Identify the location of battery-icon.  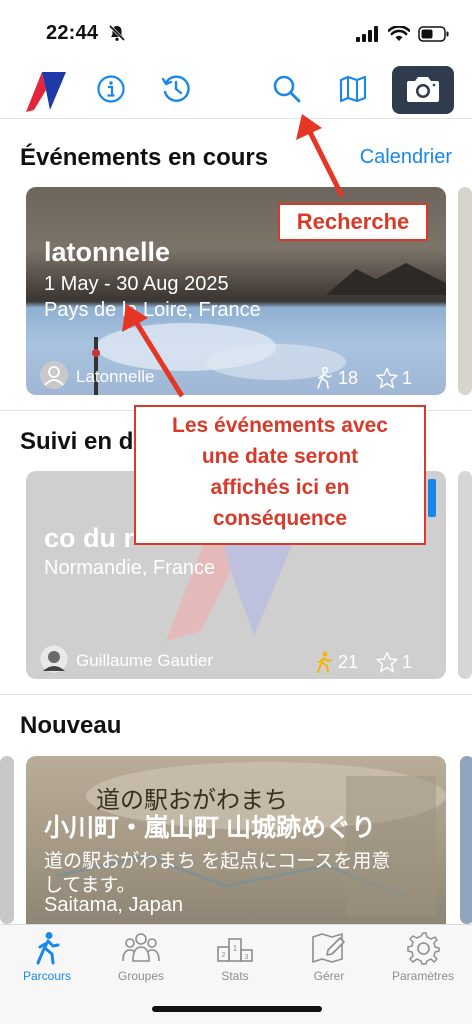
(433, 34).